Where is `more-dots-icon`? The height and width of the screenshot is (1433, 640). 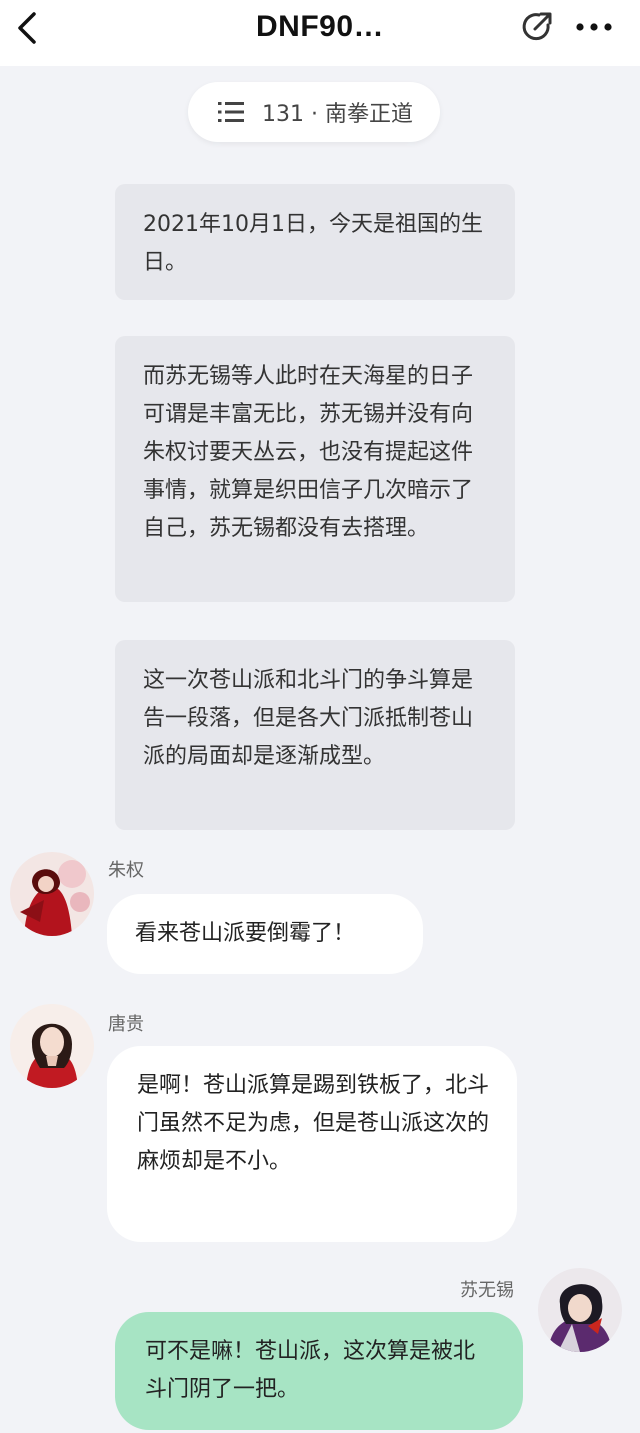 more-dots-icon is located at coordinates (594, 27).